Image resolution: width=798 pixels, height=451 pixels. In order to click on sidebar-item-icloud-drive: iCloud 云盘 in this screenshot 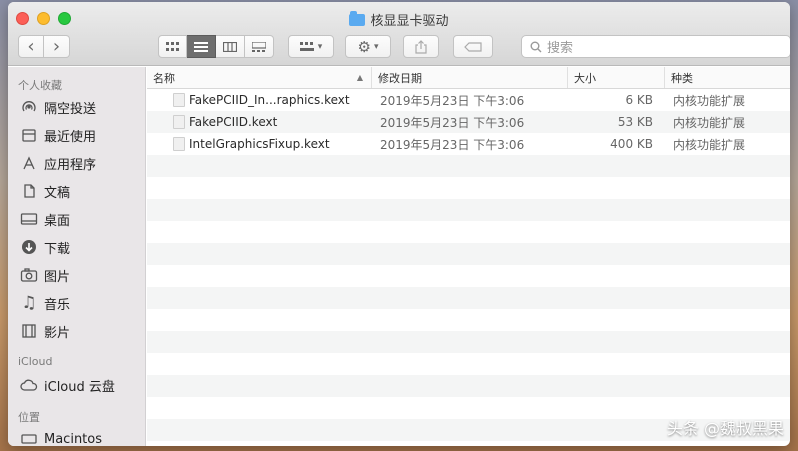, I will do `click(76, 385)`.